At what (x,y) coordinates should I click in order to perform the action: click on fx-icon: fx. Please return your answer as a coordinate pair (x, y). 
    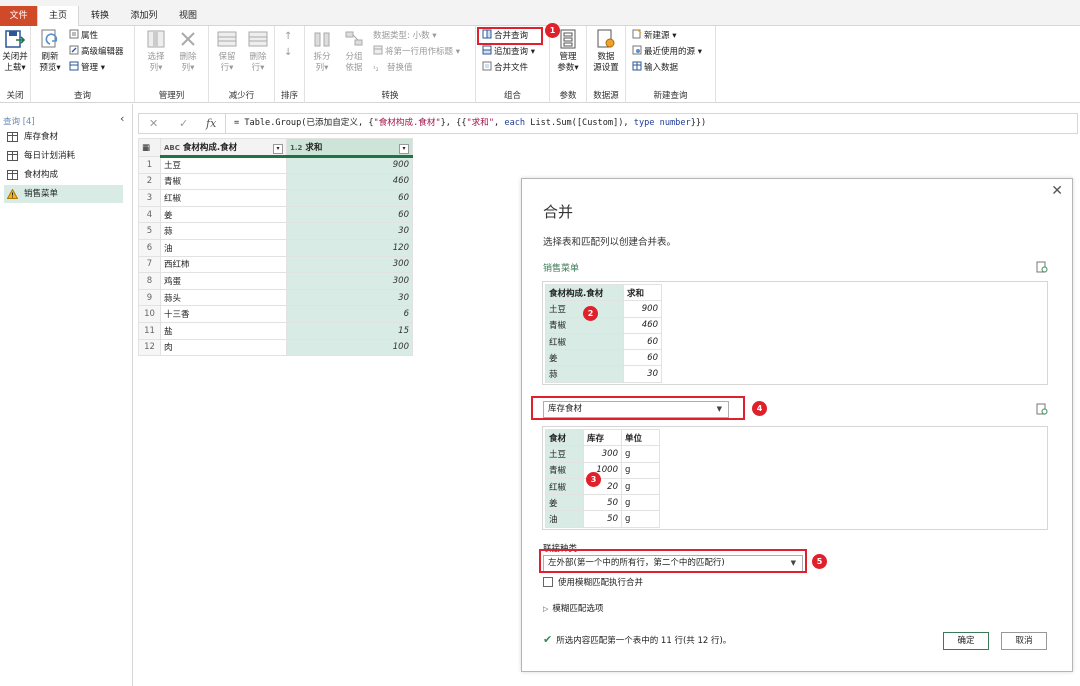
    Looking at the image, I should click on (211, 123).